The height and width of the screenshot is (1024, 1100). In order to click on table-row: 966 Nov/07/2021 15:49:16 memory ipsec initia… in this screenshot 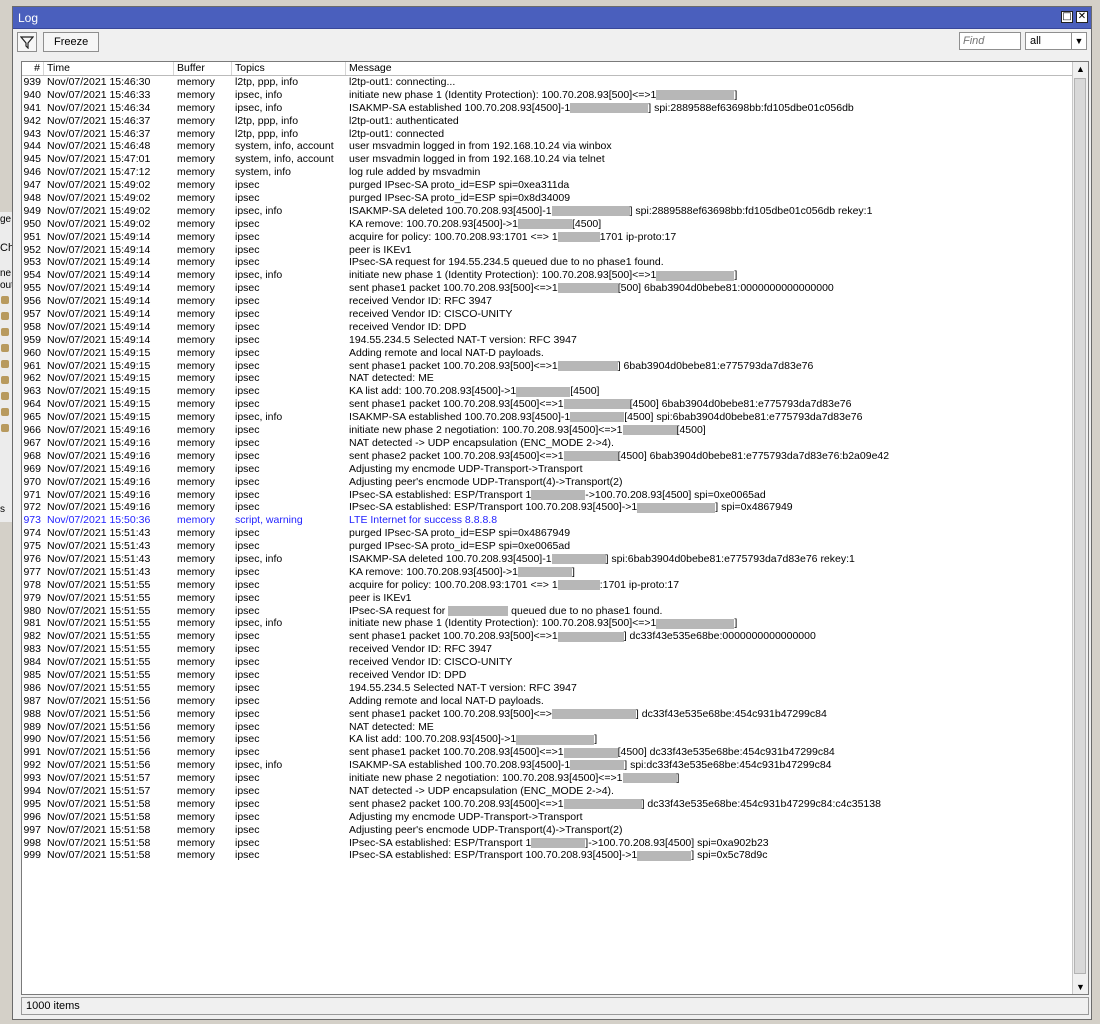, I will do `click(548, 430)`.